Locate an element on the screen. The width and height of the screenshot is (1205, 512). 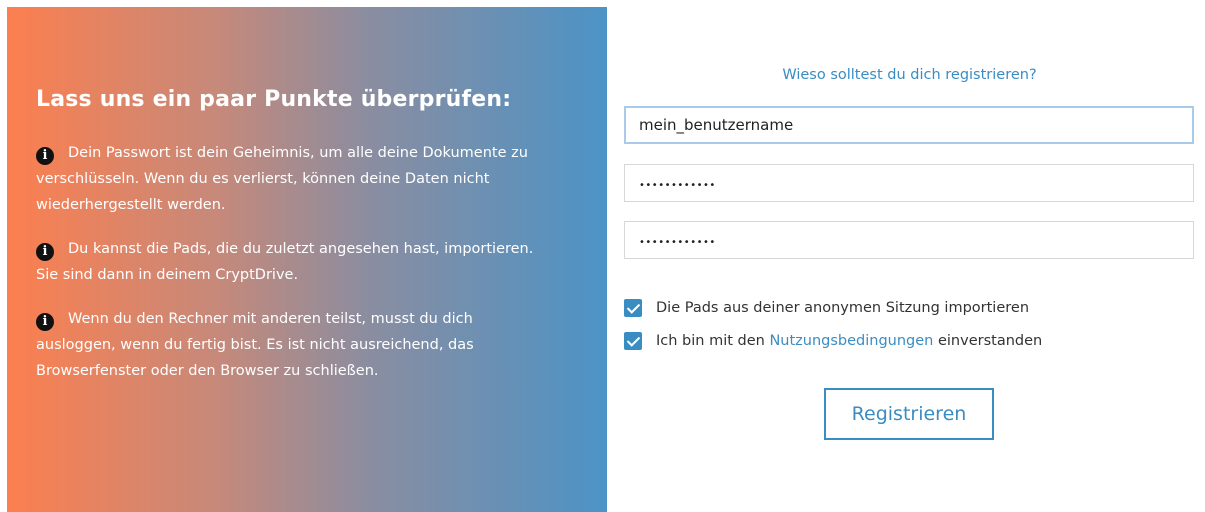
terms-suffix: einverstanden is located at coordinates (988, 341).